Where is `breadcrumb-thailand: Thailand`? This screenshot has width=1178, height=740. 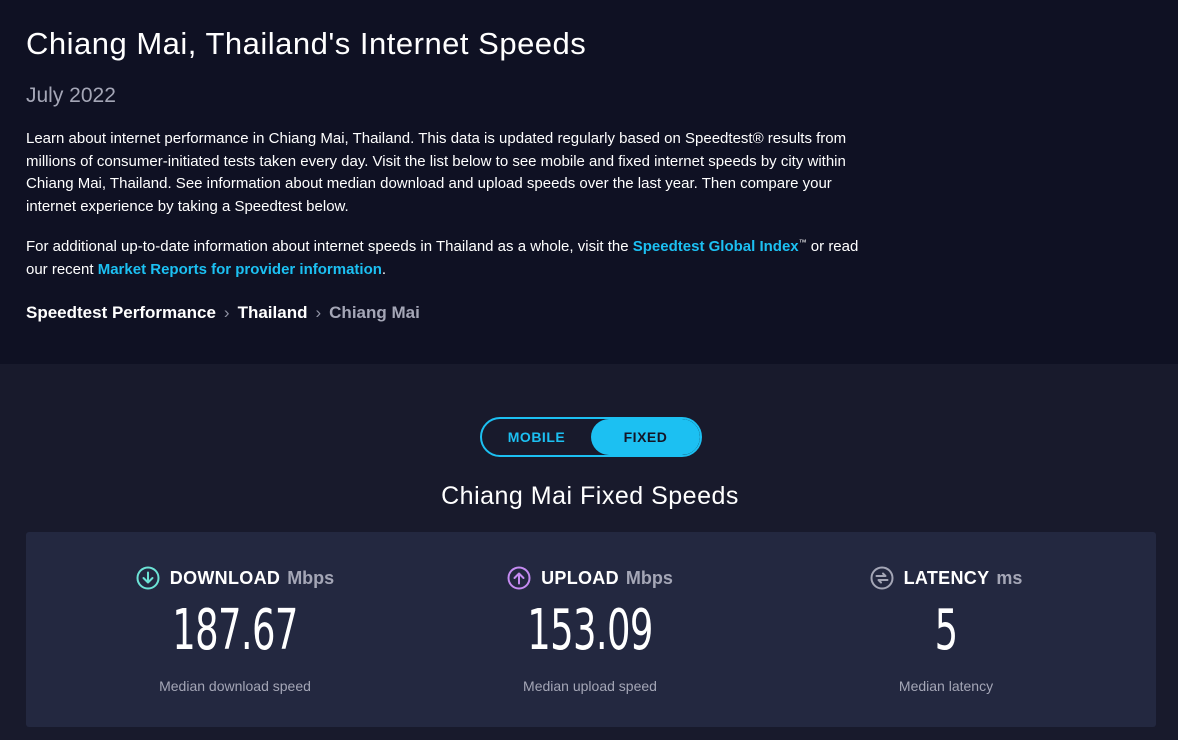 breadcrumb-thailand: Thailand is located at coordinates (273, 313).